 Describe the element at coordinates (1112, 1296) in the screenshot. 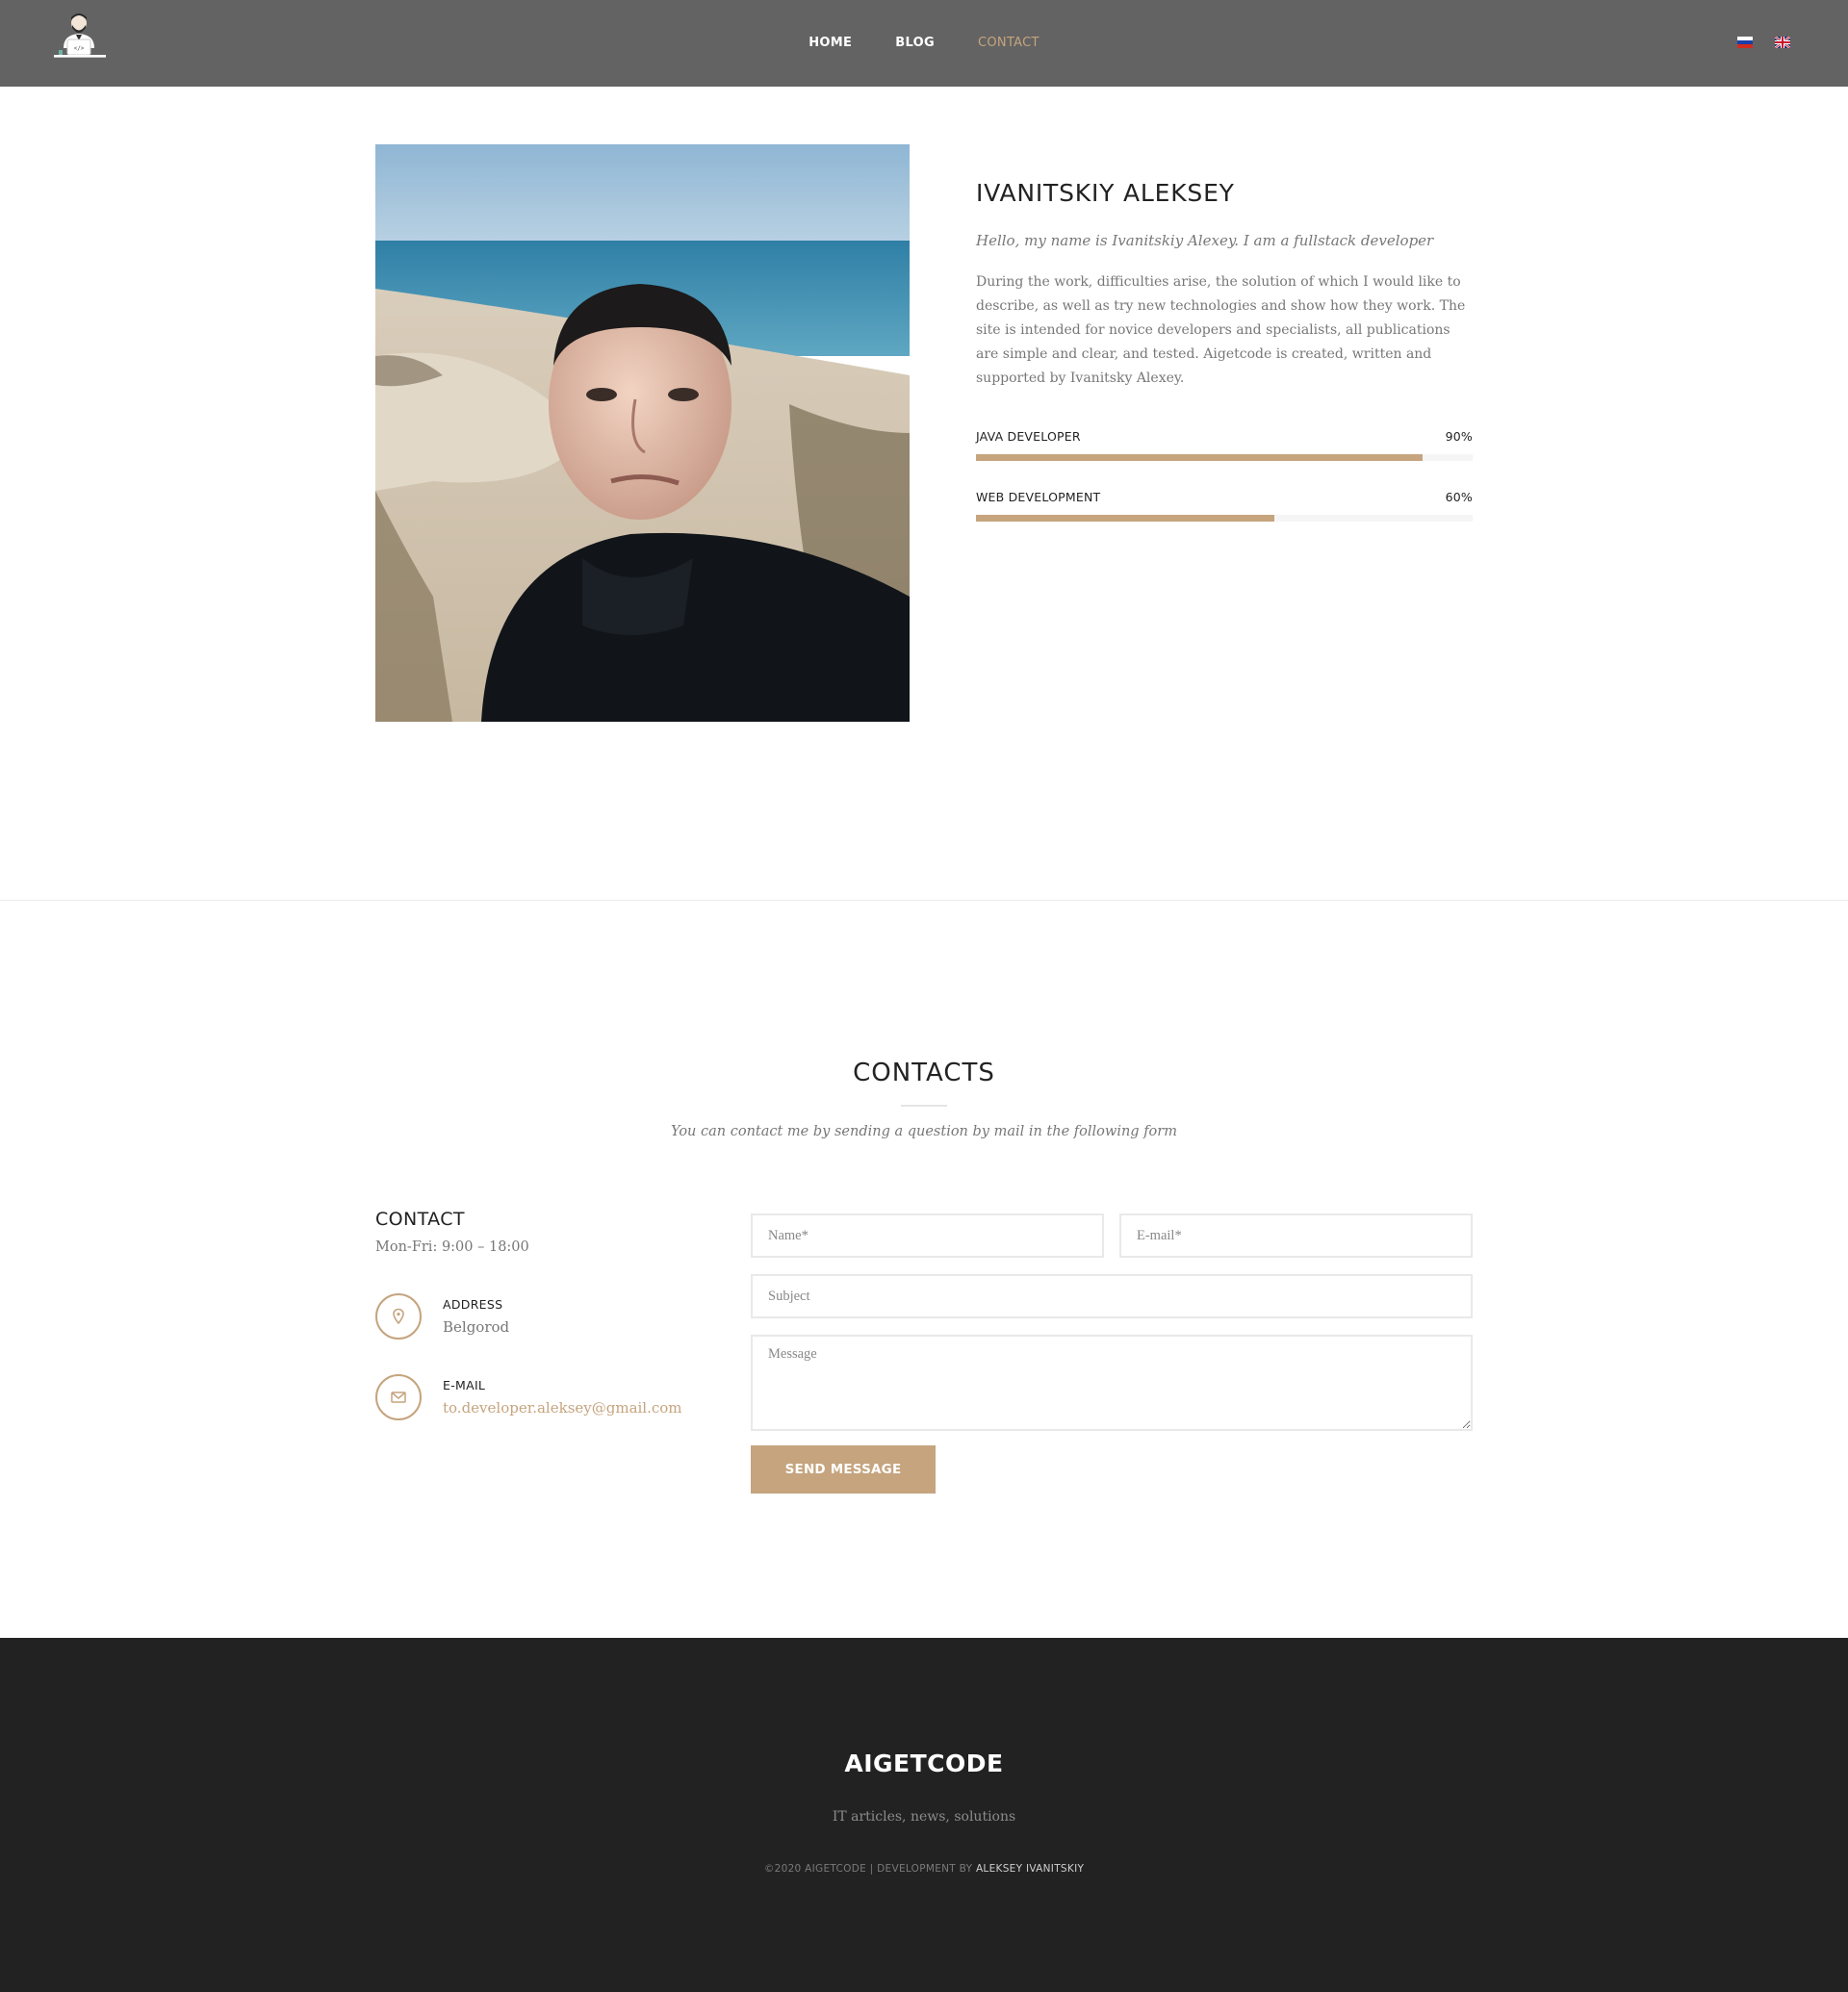

I see `subject-input` at that location.